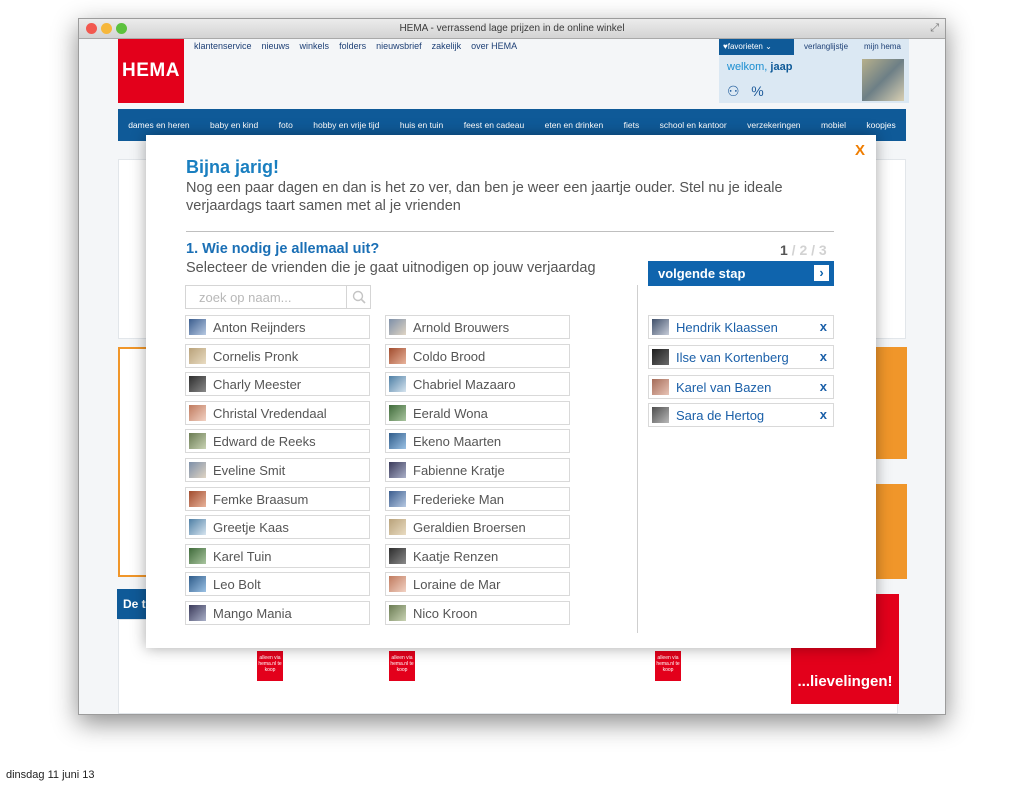 The height and width of the screenshot is (788, 1024). Describe the element at coordinates (477, 384) in the screenshot. I see `friend-item: Chabriel Mazaaro` at that location.